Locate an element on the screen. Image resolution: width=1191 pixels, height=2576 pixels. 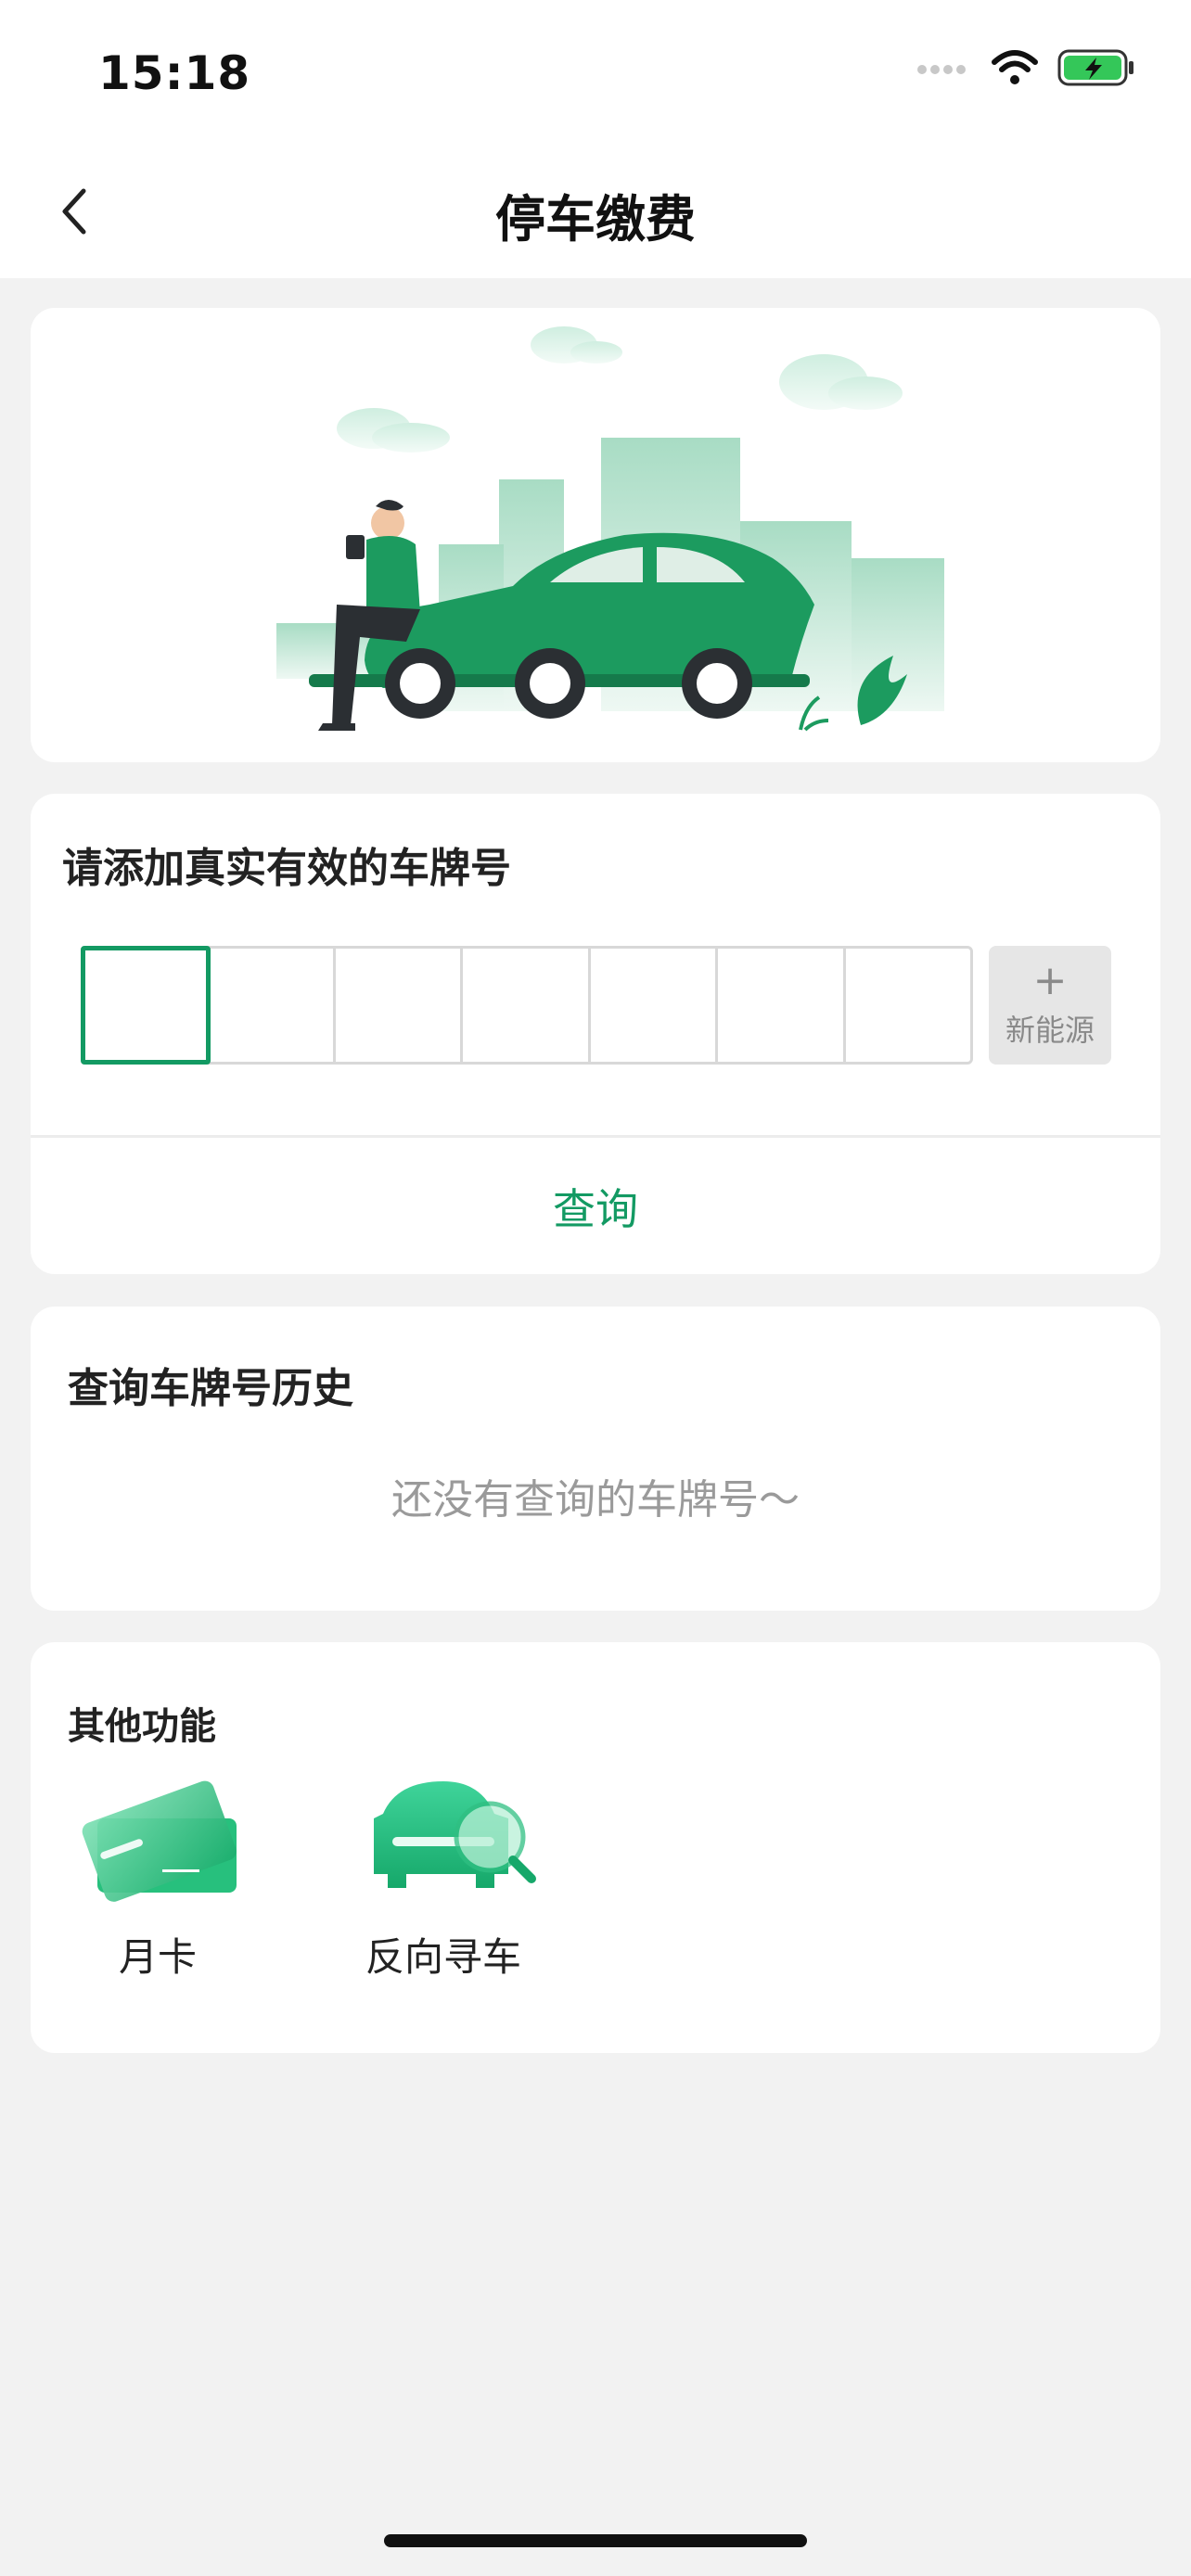
home-indicator is located at coordinates (595, 2540).